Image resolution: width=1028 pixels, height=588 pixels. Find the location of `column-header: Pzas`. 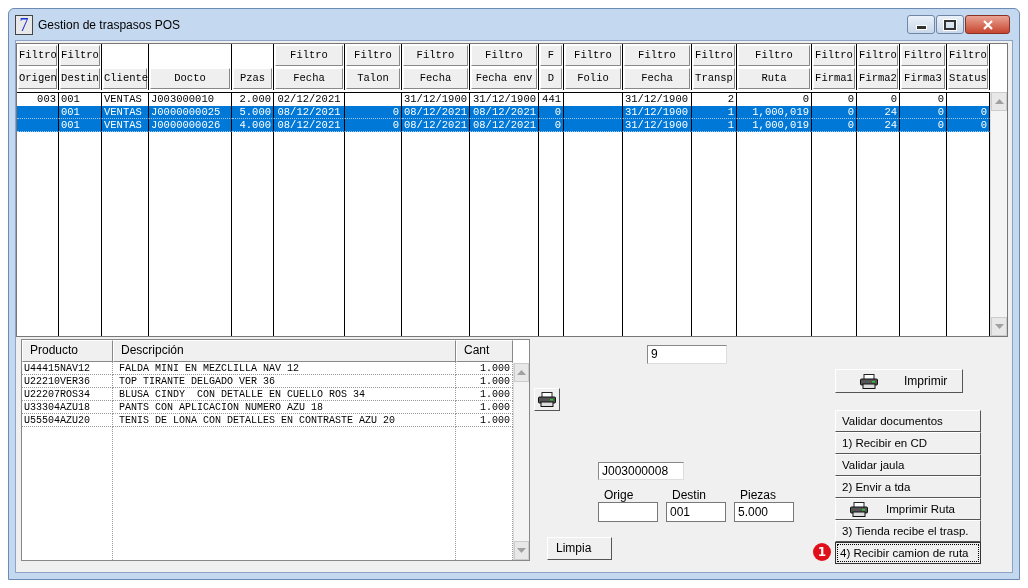

column-header: Pzas is located at coordinates (252, 78).